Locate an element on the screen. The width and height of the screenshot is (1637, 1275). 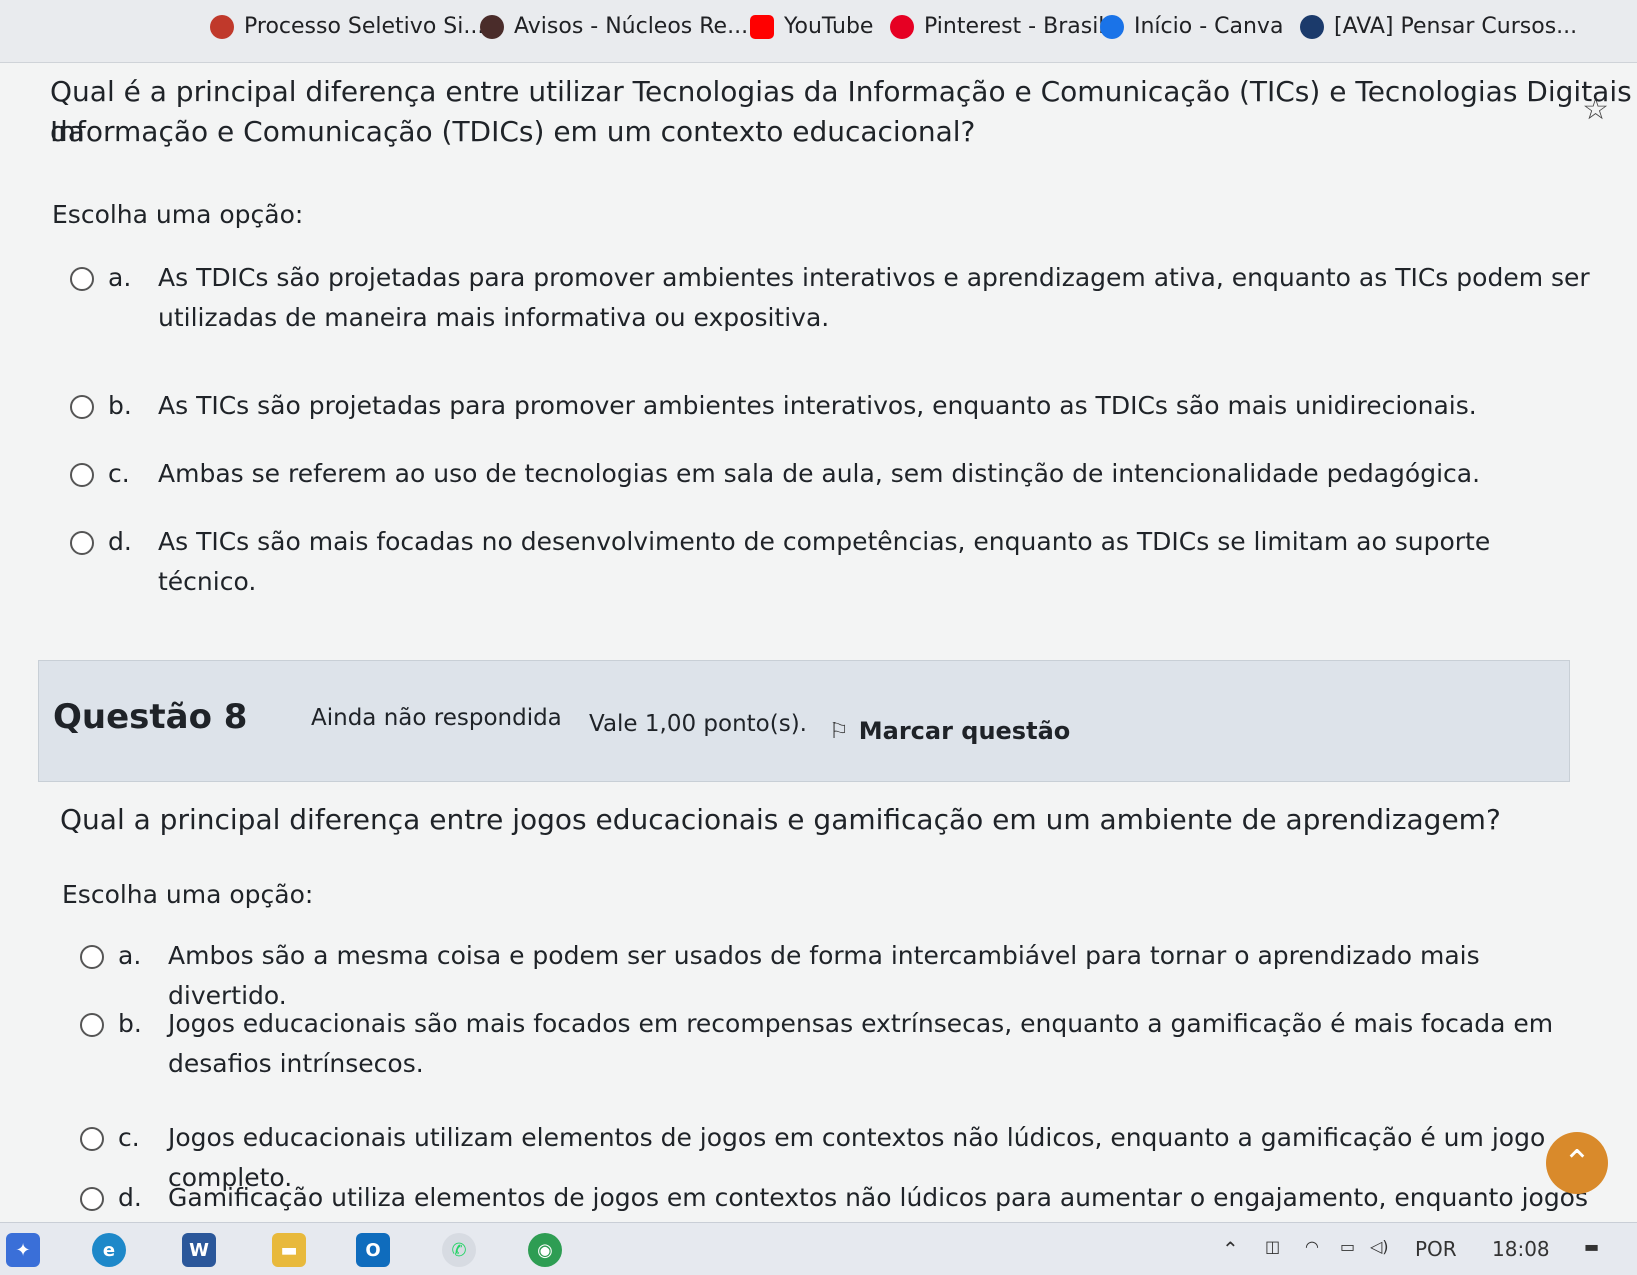
wifi-icon: ◠ is located at coordinates (1312, 1246).